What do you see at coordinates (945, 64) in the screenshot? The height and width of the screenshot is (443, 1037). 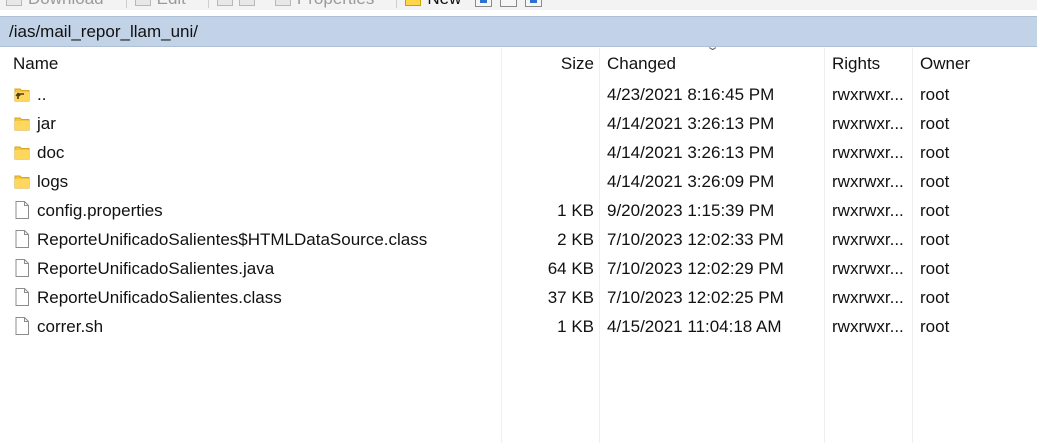 I see `column-owner: Owner` at bounding box center [945, 64].